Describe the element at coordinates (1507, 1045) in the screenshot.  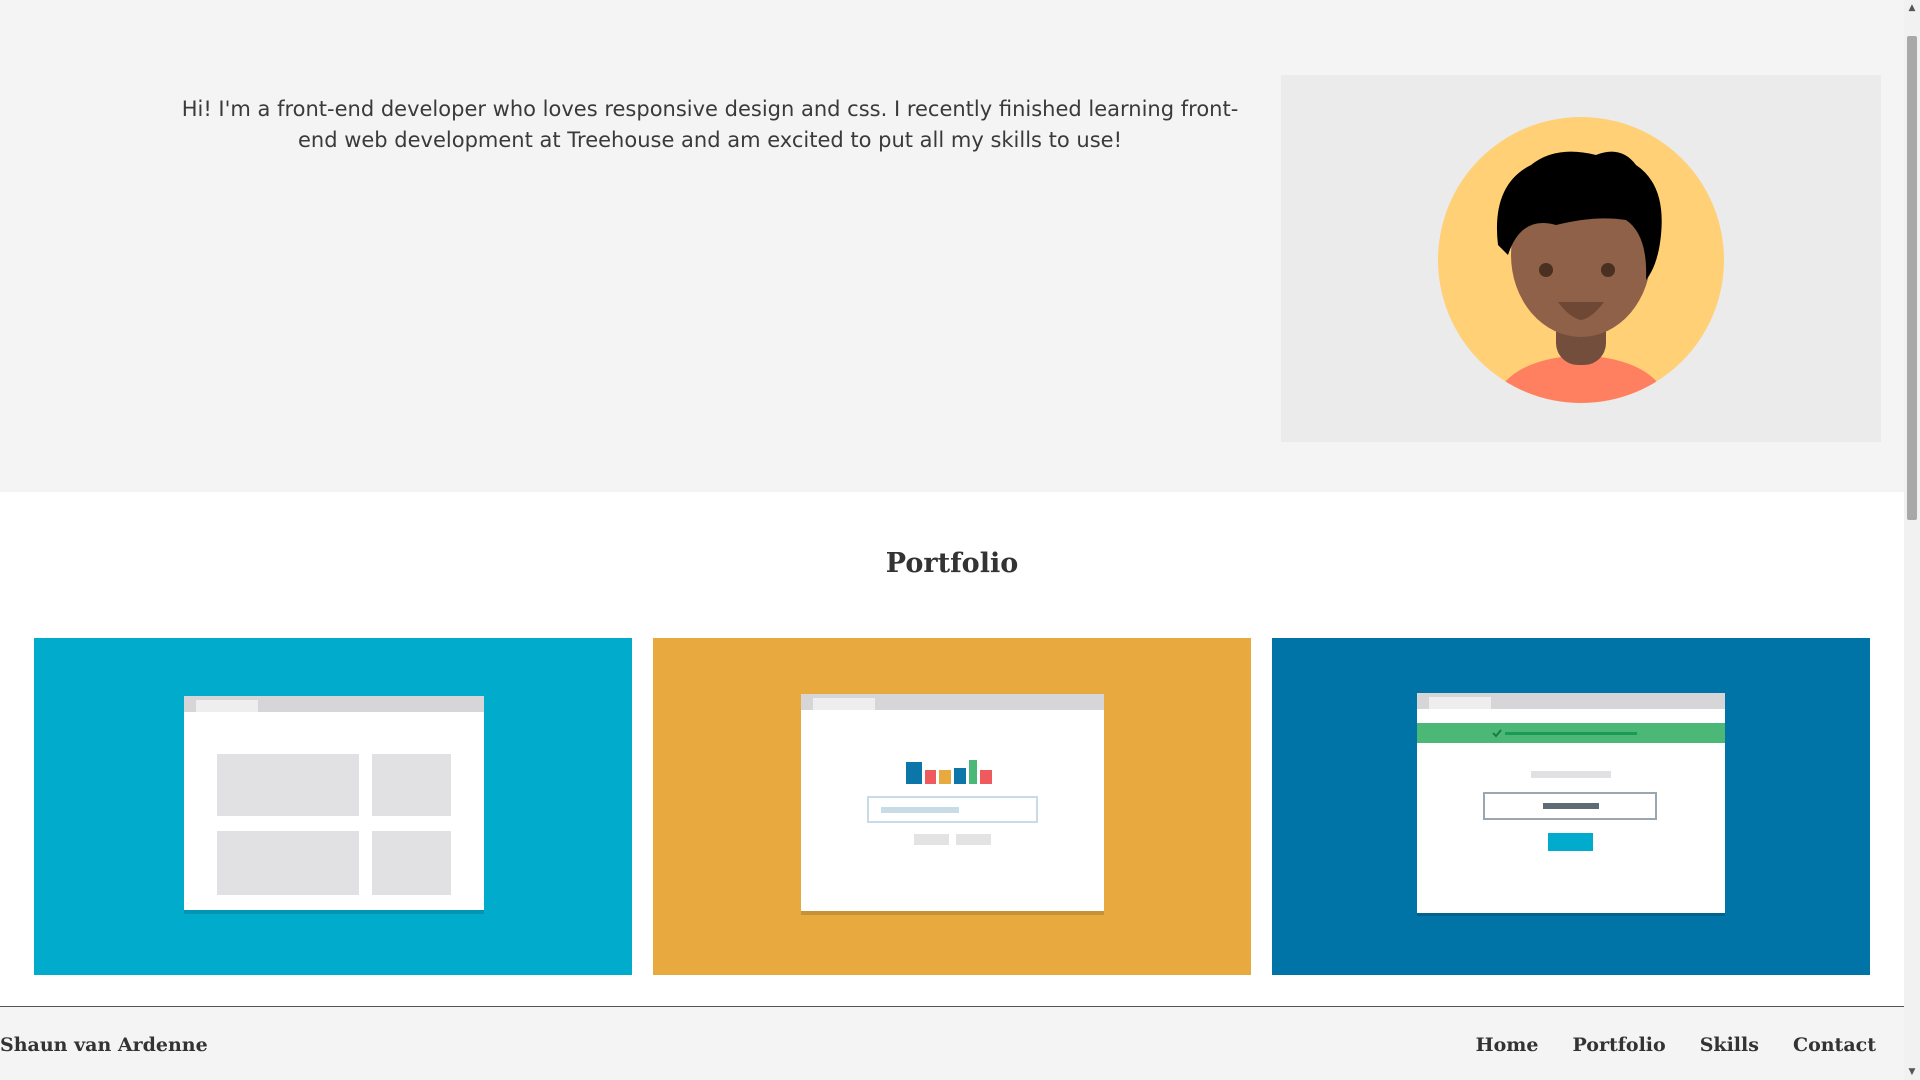
I see `nav-home-link: Home` at that location.